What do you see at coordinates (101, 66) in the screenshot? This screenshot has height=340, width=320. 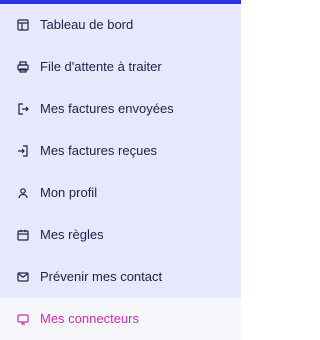 I see `sidebar-item-label: File d'attente à traiter` at bounding box center [101, 66].